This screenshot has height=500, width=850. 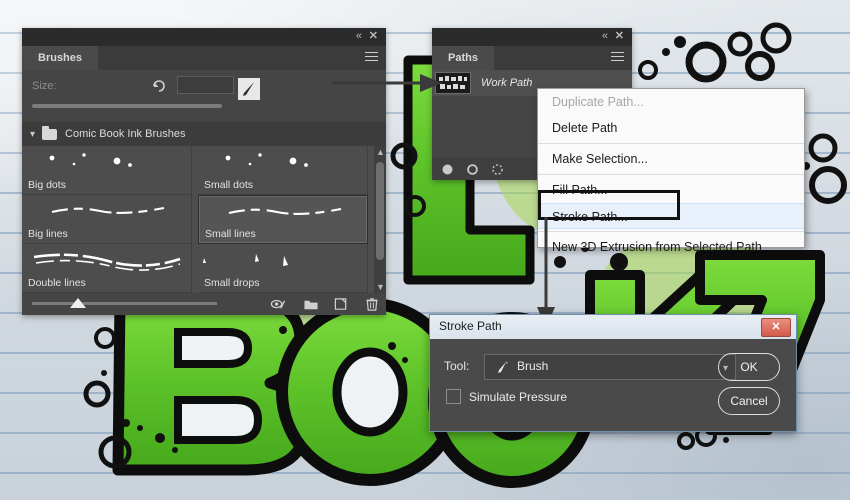 What do you see at coordinates (205, 85) in the screenshot?
I see `size-input` at bounding box center [205, 85].